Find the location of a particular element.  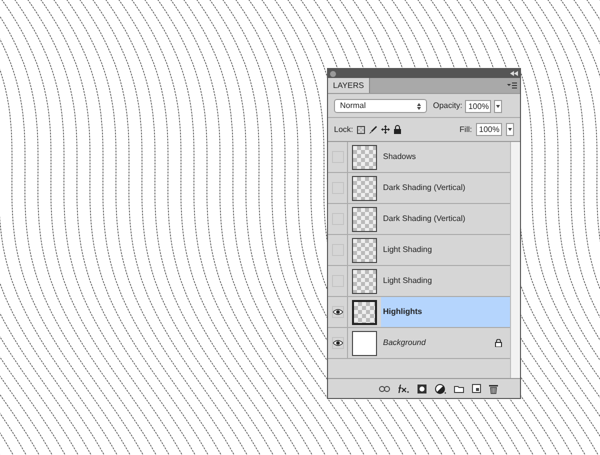

move-icon is located at coordinates (385, 129).